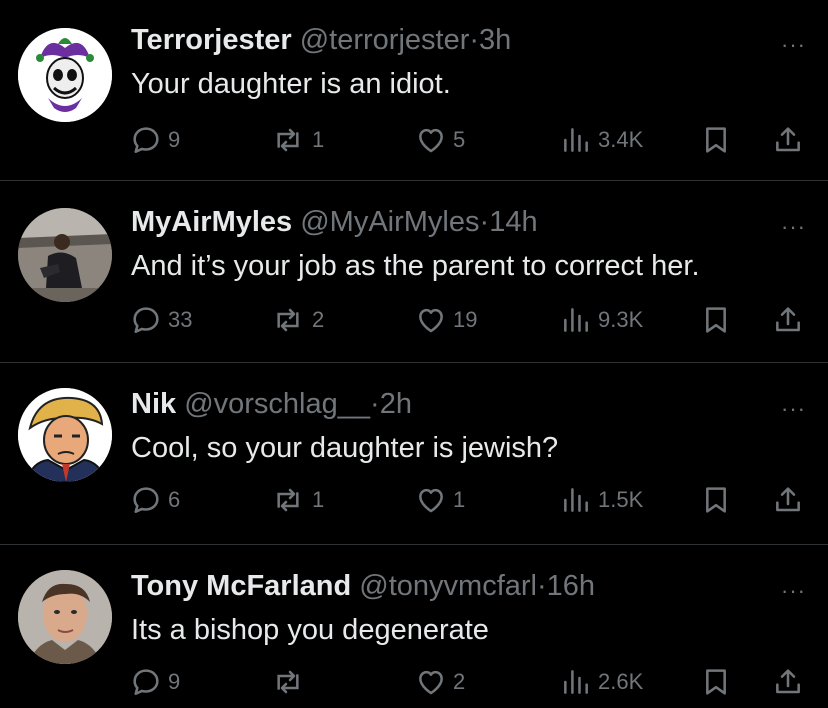 The image size is (828, 708). What do you see at coordinates (310, 630) in the screenshot?
I see `tweet-text: Its a bishop you degenerate` at bounding box center [310, 630].